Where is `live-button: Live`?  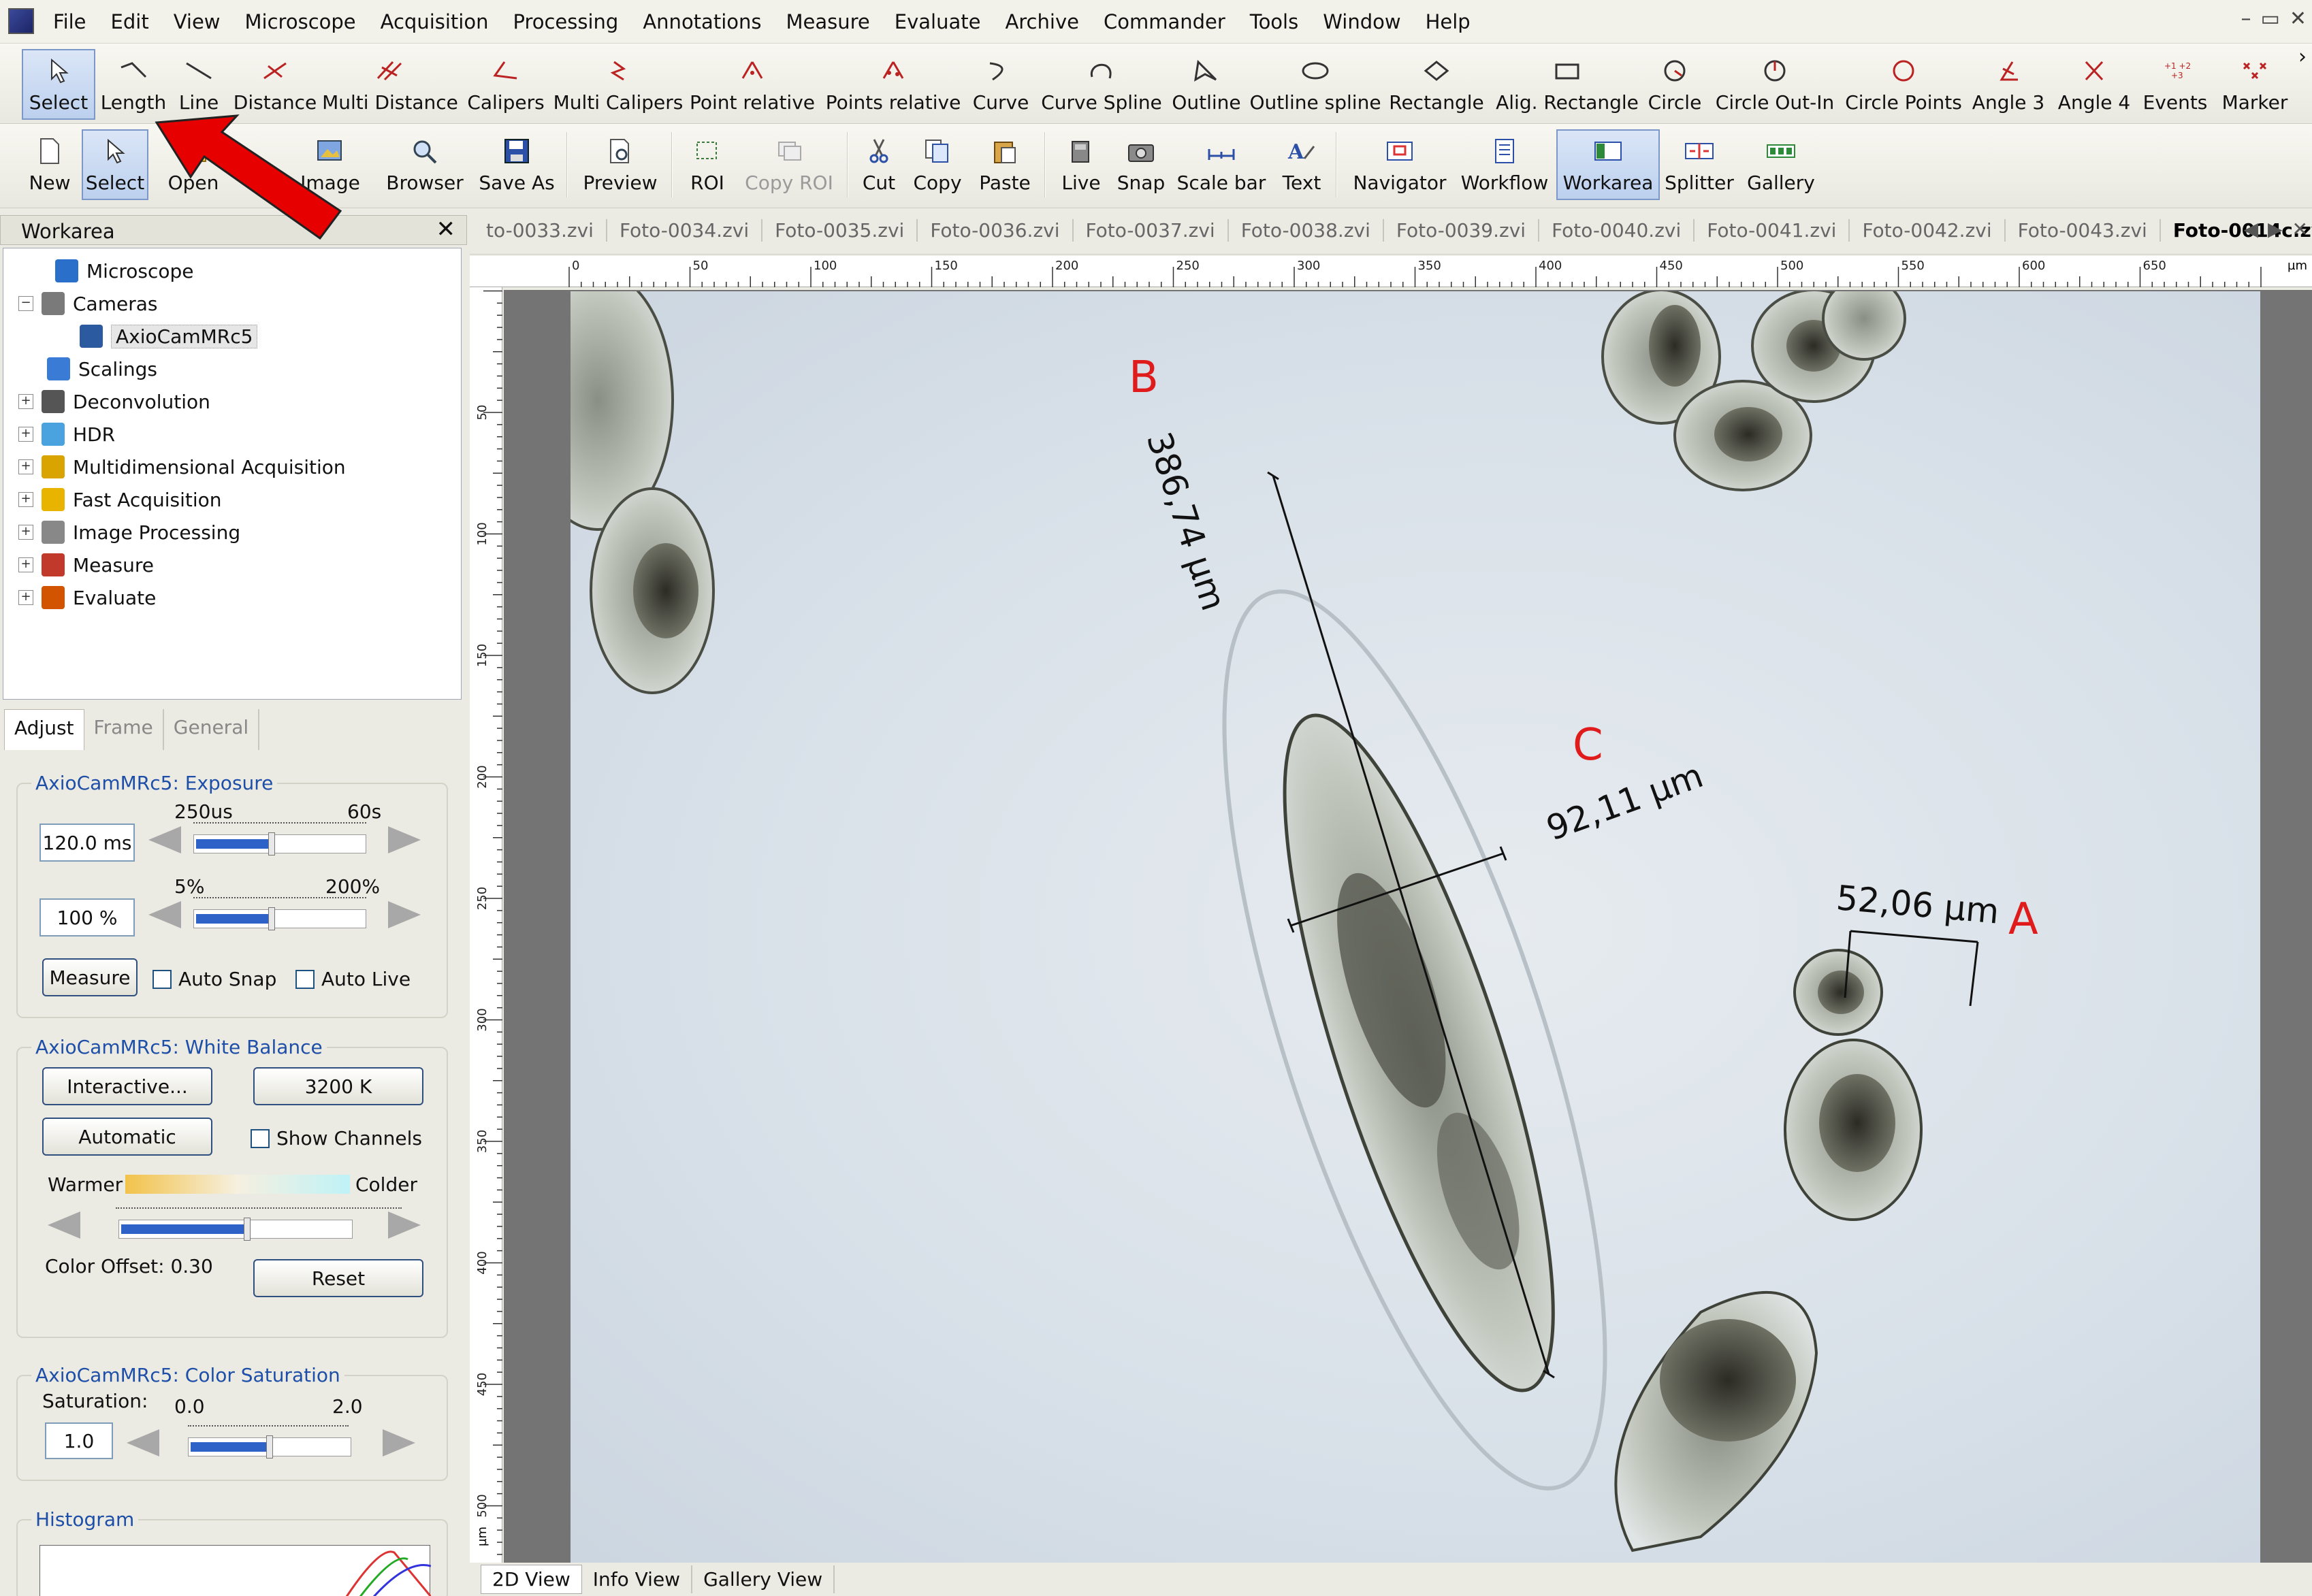 live-button: Live is located at coordinates (1081, 164).